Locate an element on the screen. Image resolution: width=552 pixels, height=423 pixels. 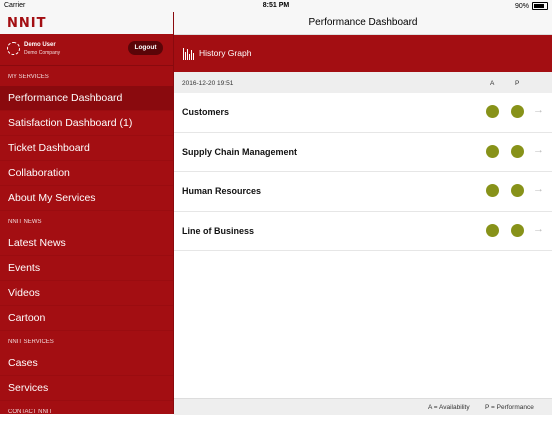
nnit-logo: NNIT is located at coordinates (27, 23).